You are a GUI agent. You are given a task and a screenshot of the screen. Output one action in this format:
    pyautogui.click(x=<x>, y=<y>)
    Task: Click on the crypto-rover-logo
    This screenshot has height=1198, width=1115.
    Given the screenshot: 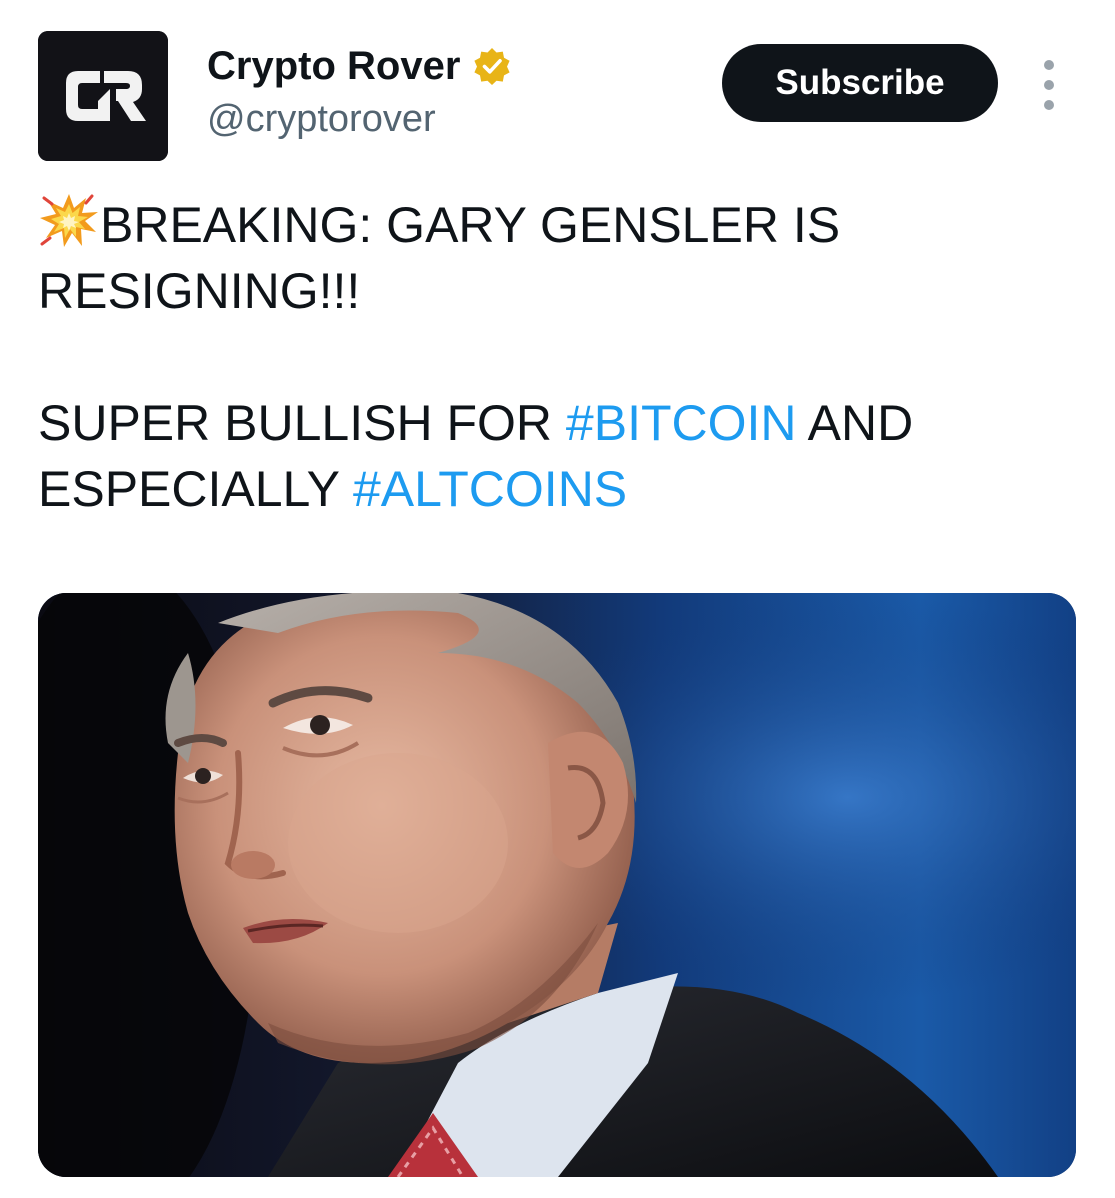 What is the action you would take?
    pyautogui.click(x=103, y=96)
    